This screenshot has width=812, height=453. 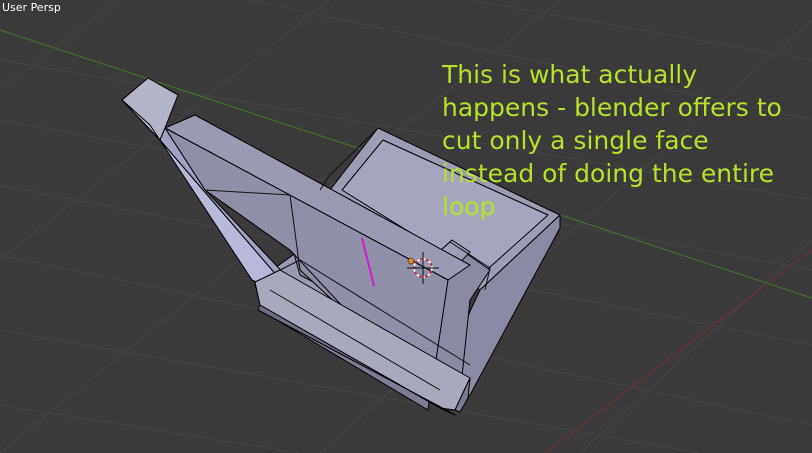 I want to click on y-axis-line, so click(x=678, y=351).